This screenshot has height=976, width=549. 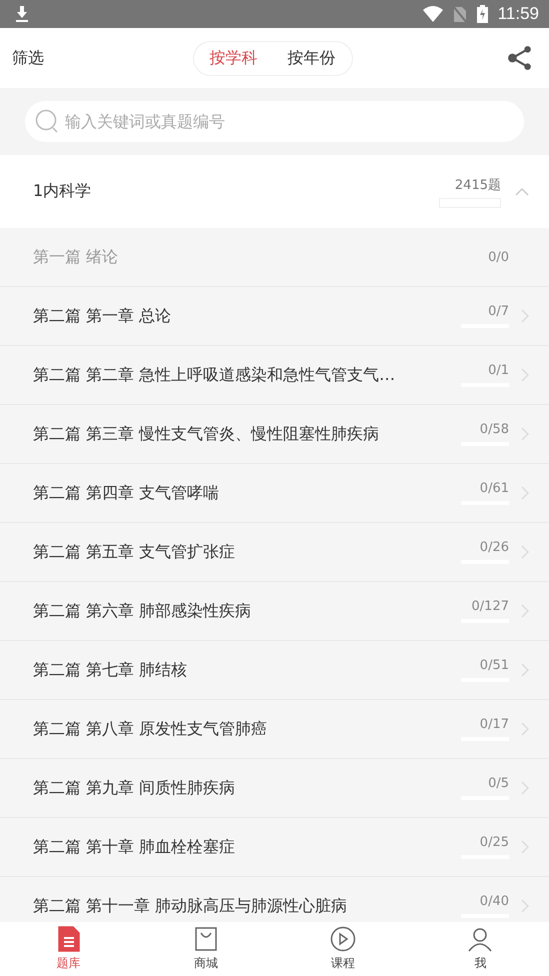 What do you see at coordinates (480, 939) in the screenshot?
I see `person-icon` at bounding box center [480, 939].